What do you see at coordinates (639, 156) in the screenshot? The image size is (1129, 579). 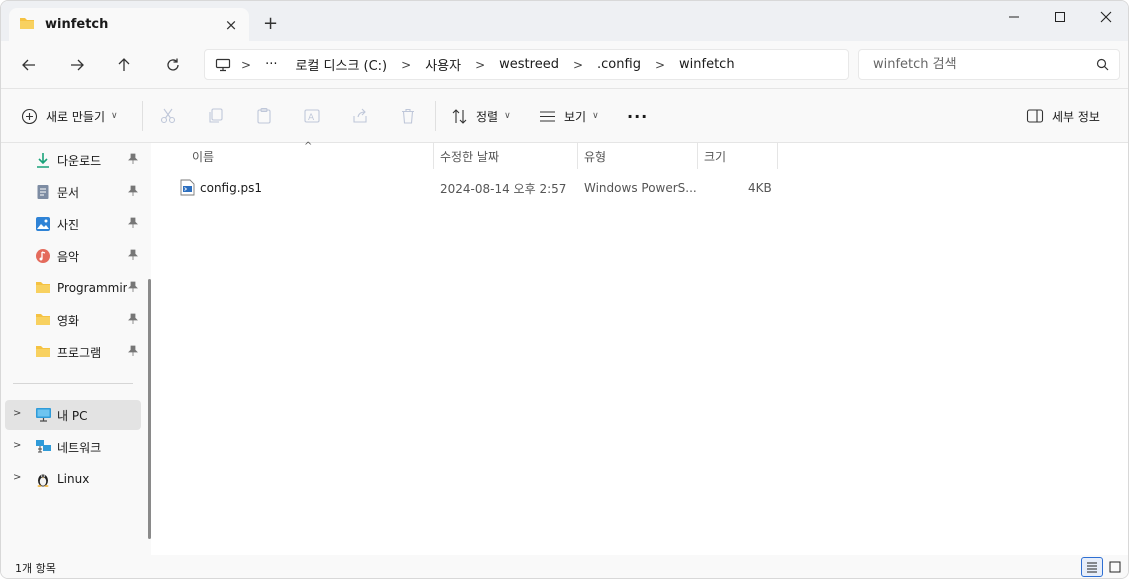 I see `column-header-type: 유형` at bounding box center [639, 156].